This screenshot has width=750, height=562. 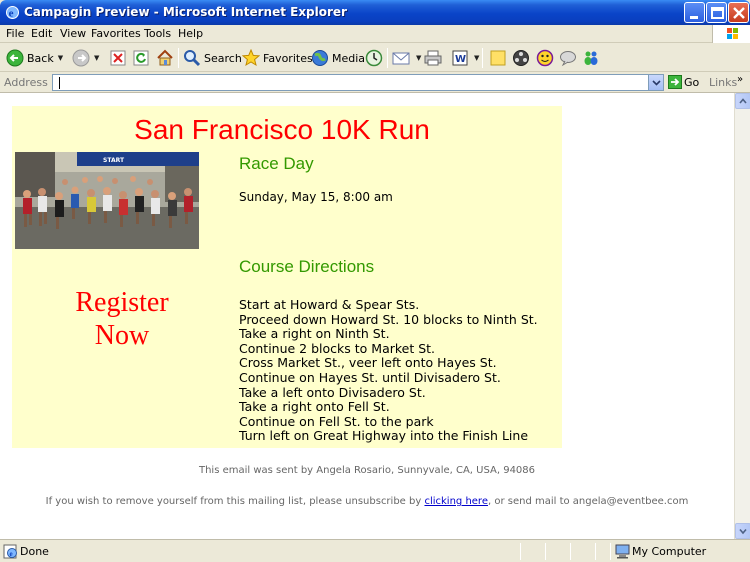 I want to click on menu-bar: File Edit View Favorites Tools Help, so click(x=375, y=34).